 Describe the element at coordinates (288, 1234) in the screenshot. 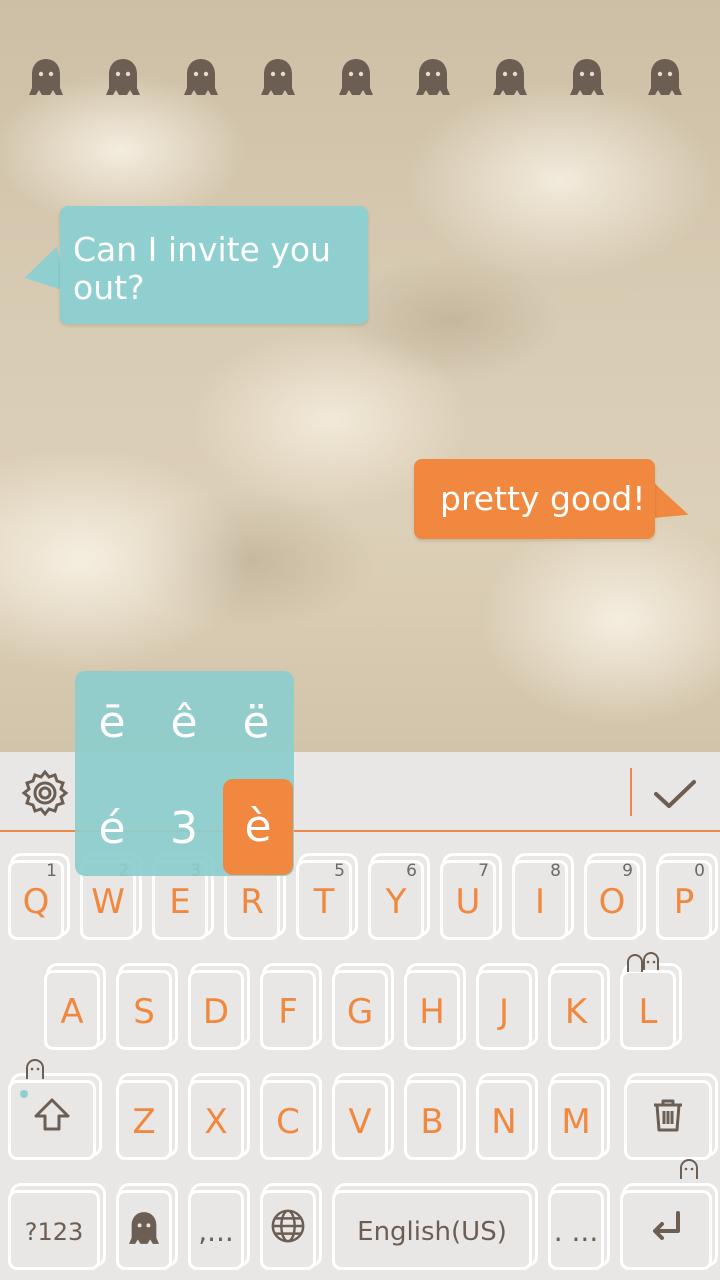

I see `globe-icon` at that location.